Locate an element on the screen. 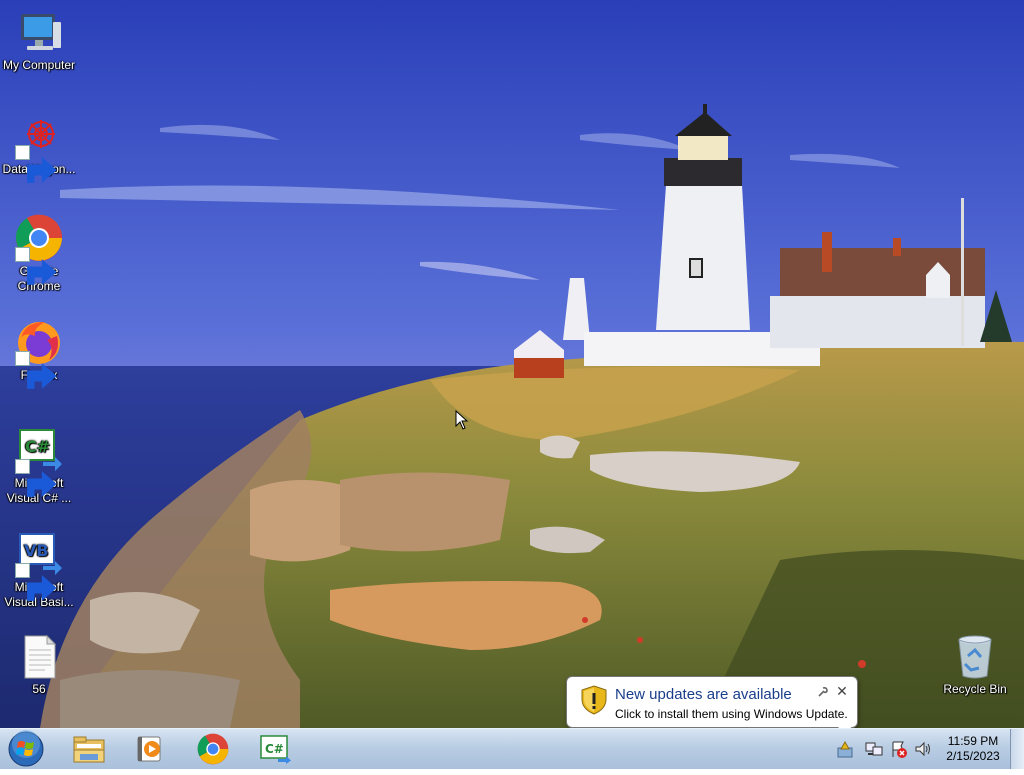  desktop-icon-label: 56 is located at coordinates (39, 689).